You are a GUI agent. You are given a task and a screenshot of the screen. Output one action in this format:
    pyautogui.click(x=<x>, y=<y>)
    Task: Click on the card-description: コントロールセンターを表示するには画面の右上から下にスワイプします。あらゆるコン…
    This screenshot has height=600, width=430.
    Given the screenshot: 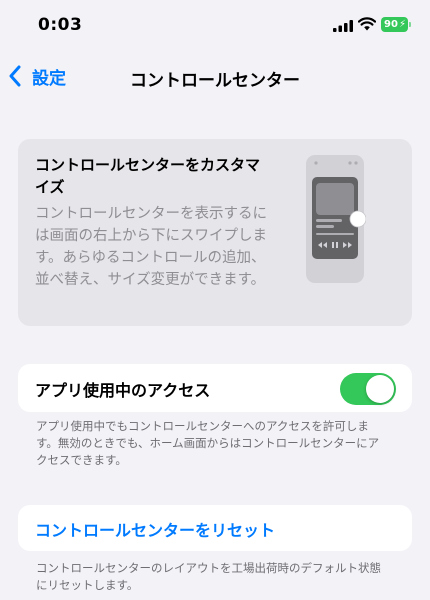 What is the action you would take?
    pyautogui.click(x=151, y=247)
    